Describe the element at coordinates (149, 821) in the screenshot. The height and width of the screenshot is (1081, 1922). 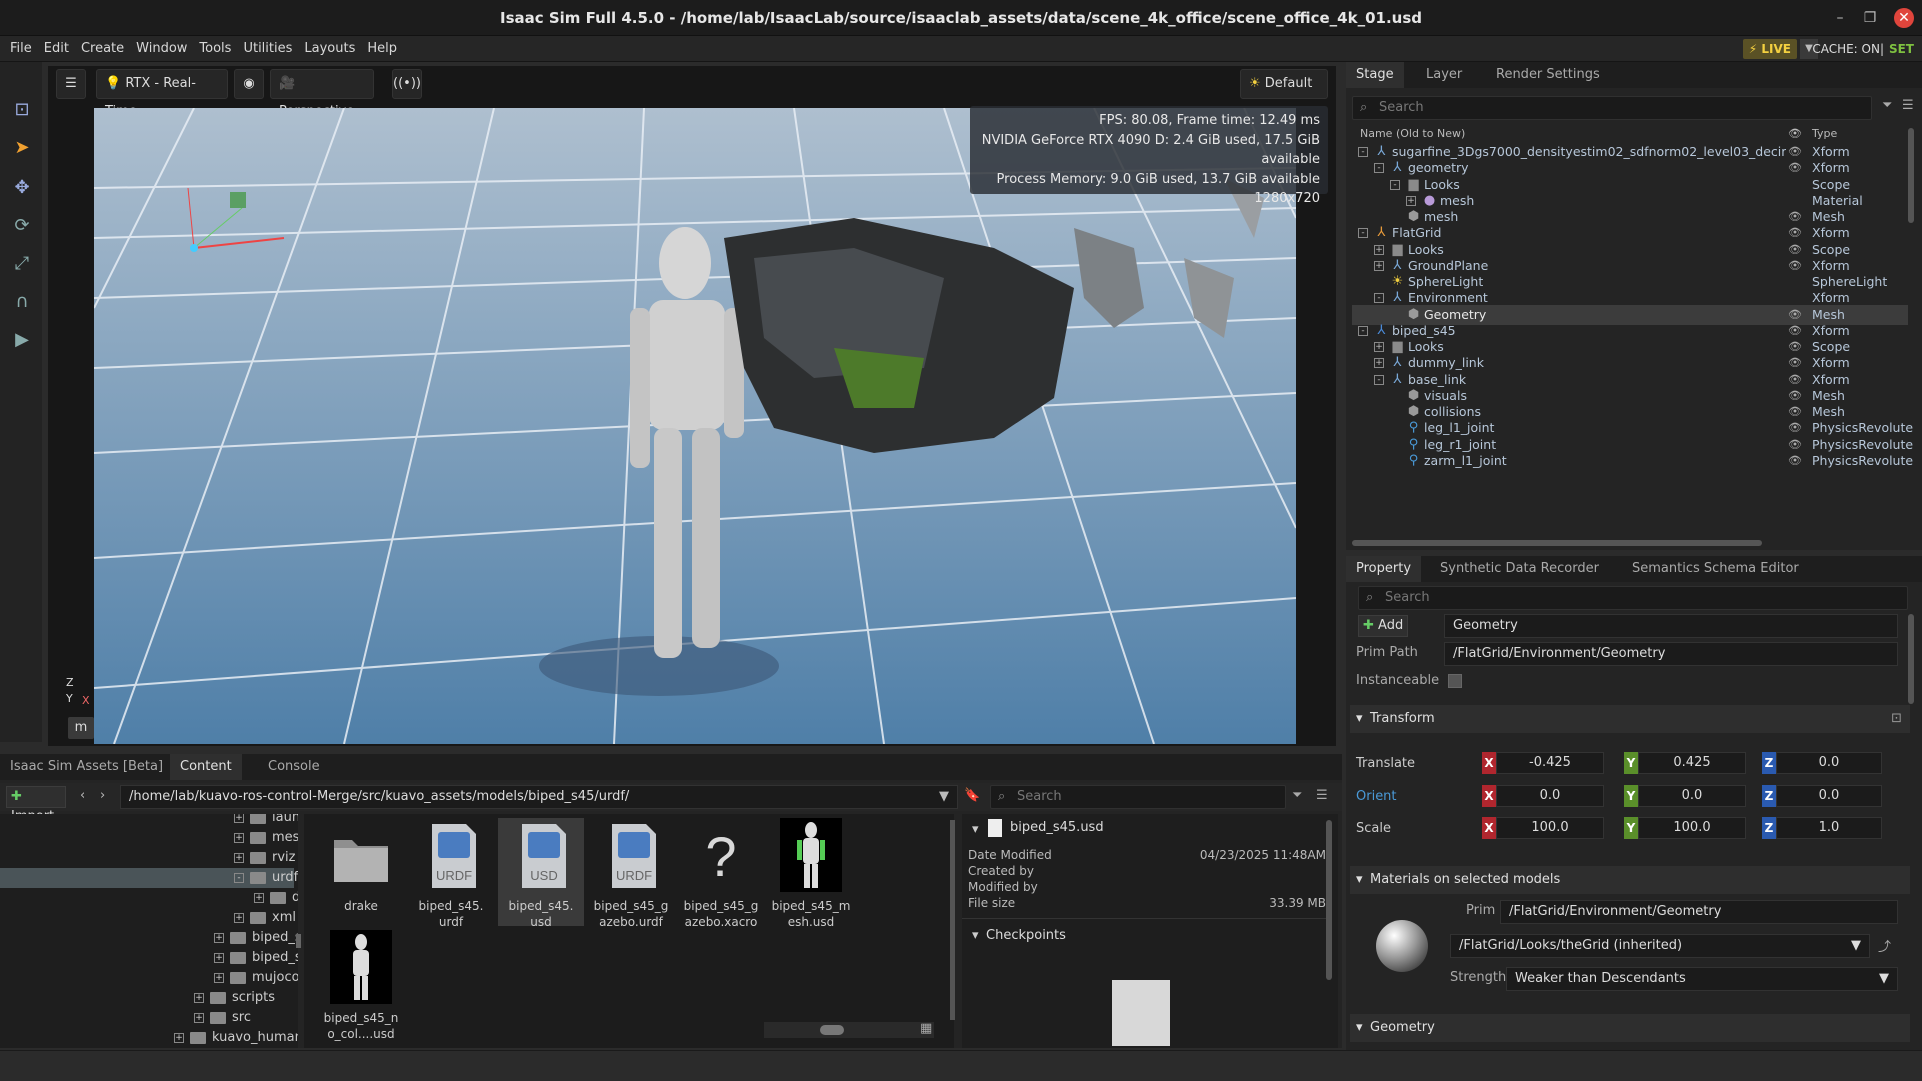
I see `folder-tree-row: + launch` at that location.